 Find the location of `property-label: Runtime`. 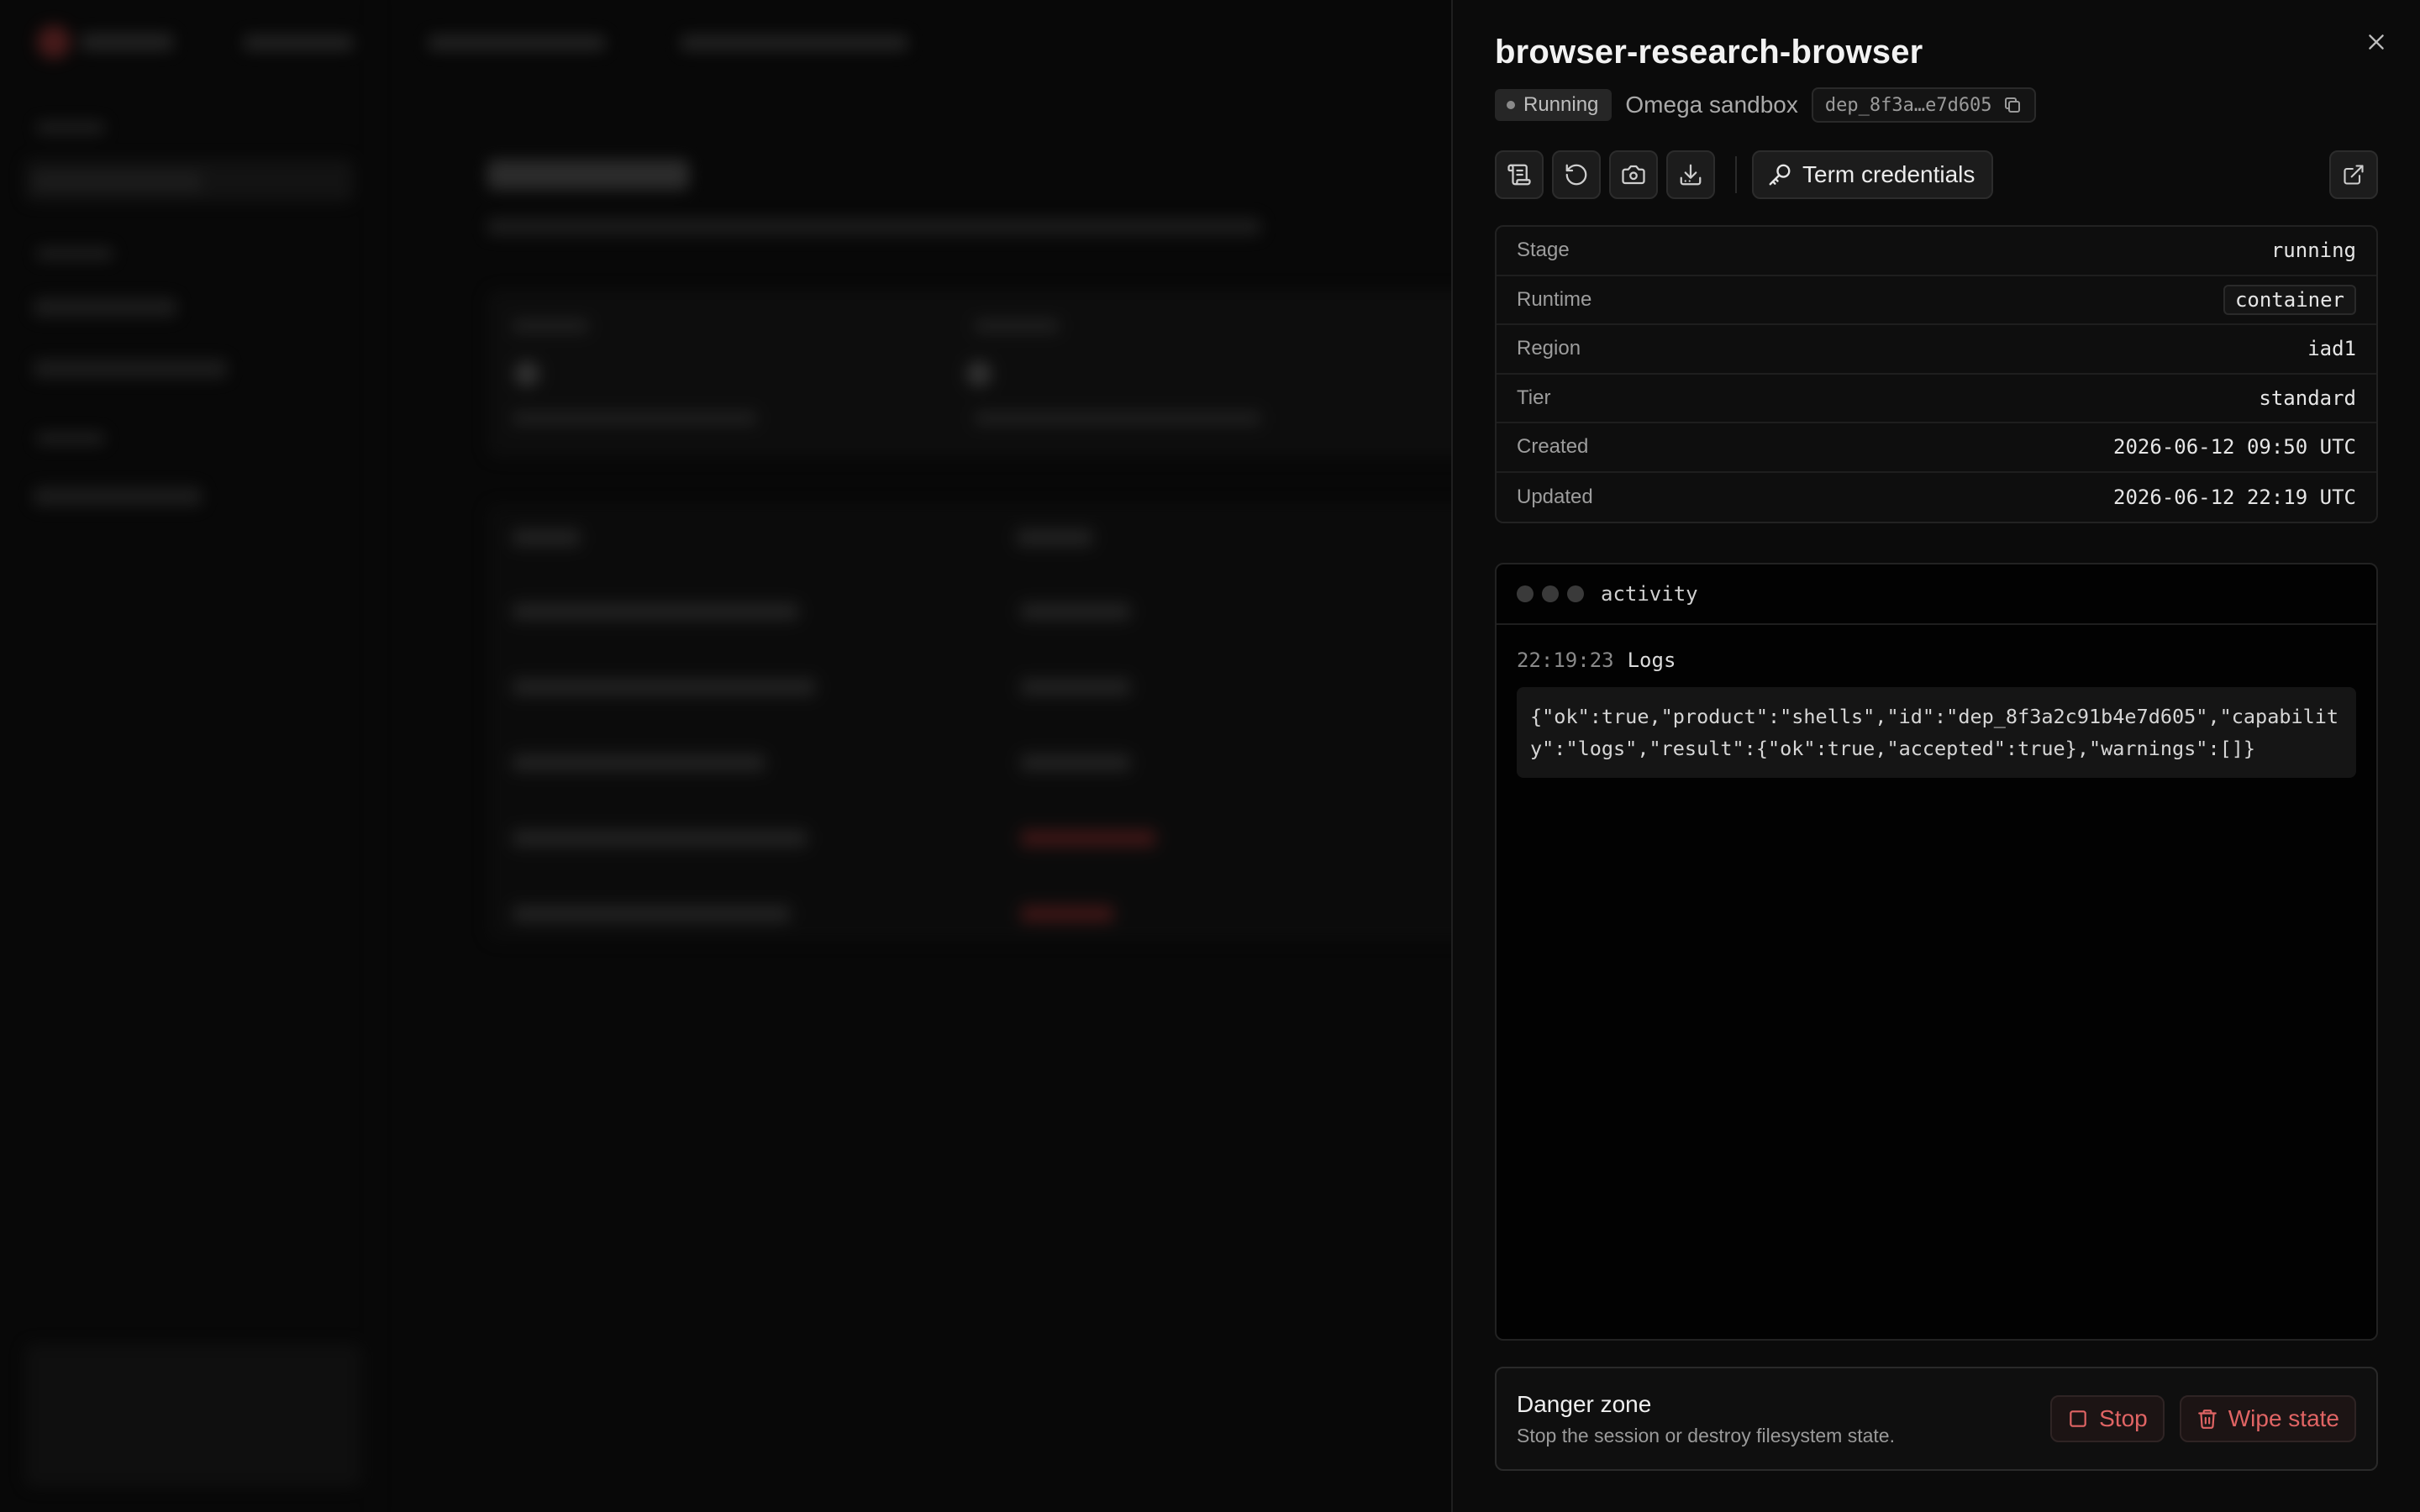

property-label: Runtime is located at coordinates (1555, 299).